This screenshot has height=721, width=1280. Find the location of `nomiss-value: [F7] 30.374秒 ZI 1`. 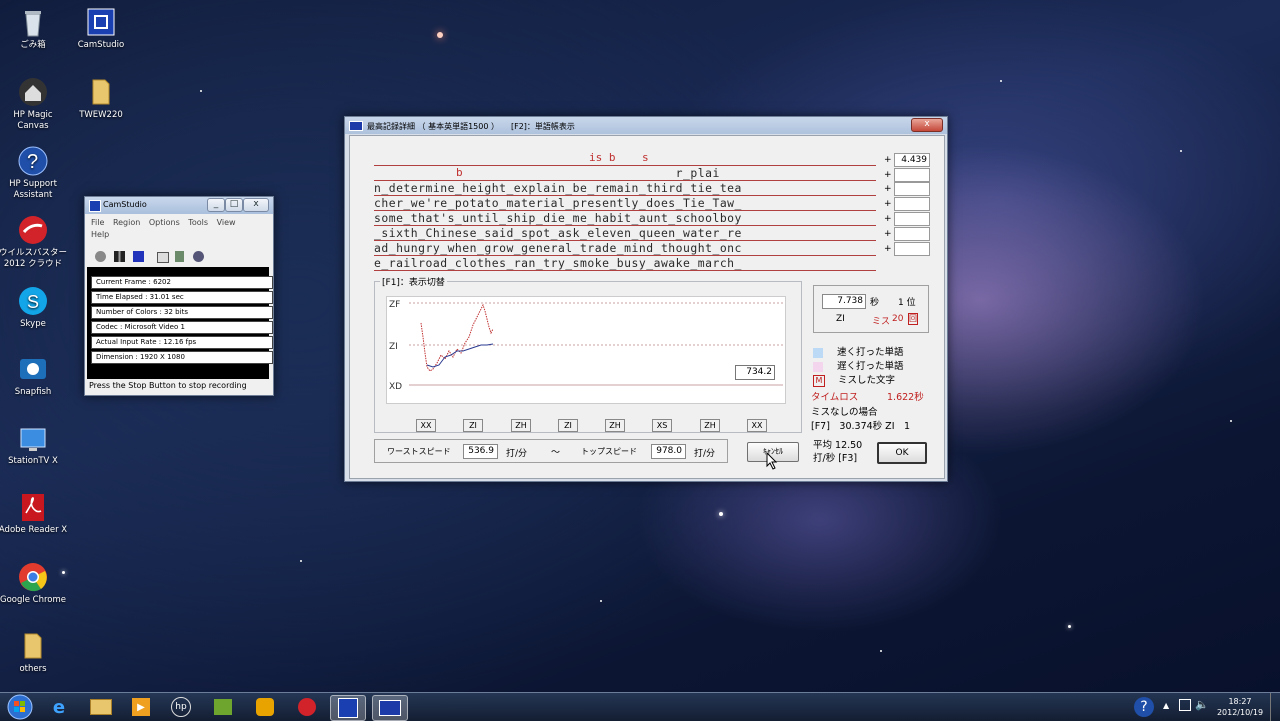

nomiss-value: [F7] 30.374秒 ZI 1 is located at coordinates (860, 425).